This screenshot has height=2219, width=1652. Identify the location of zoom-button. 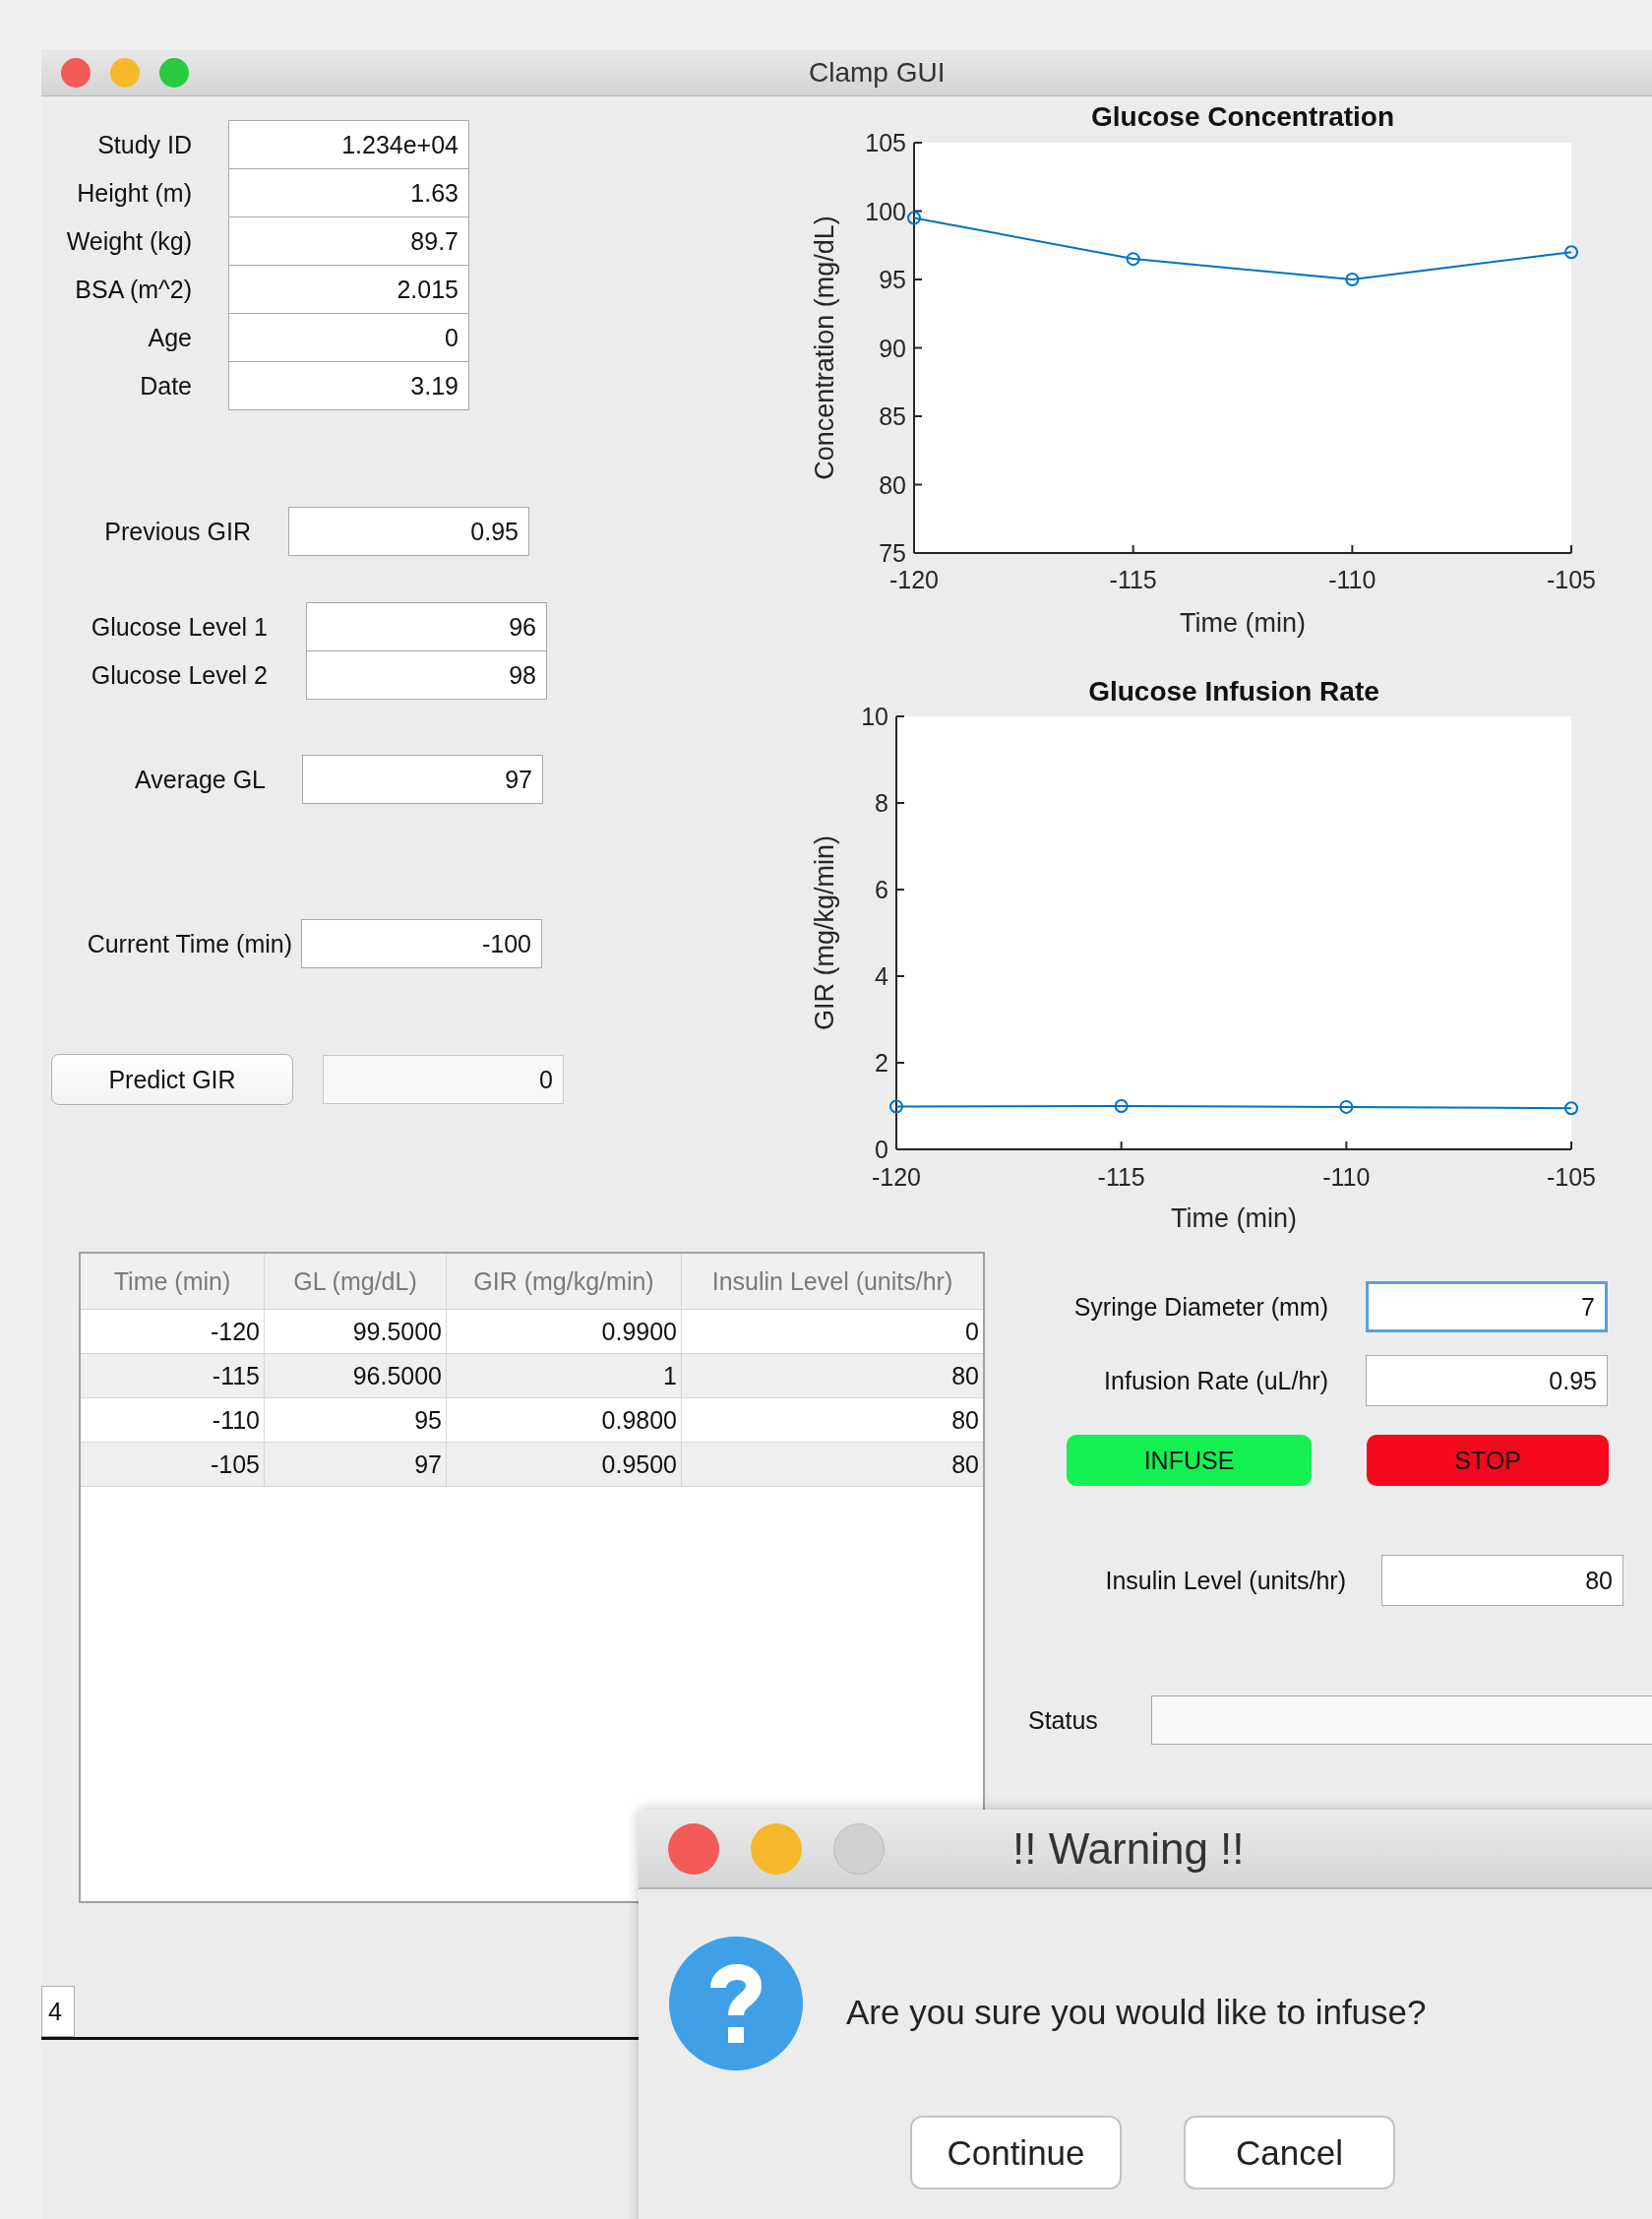
(174, 72).